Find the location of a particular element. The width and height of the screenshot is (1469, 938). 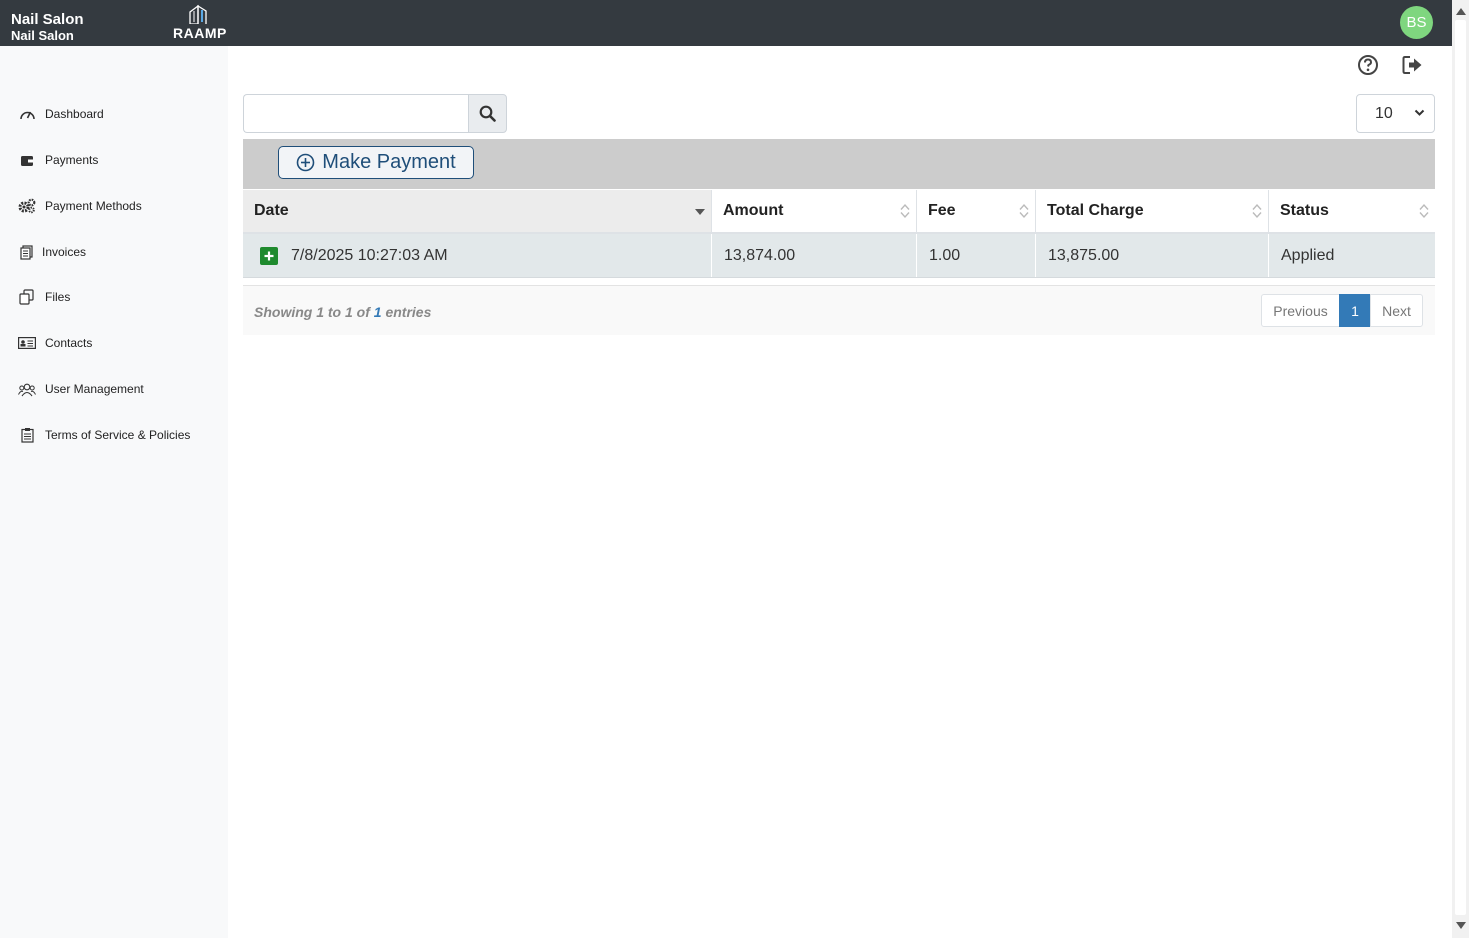

cell-text: 7/8/2025 10:27:03 AM is located at coordinates (369, 255).